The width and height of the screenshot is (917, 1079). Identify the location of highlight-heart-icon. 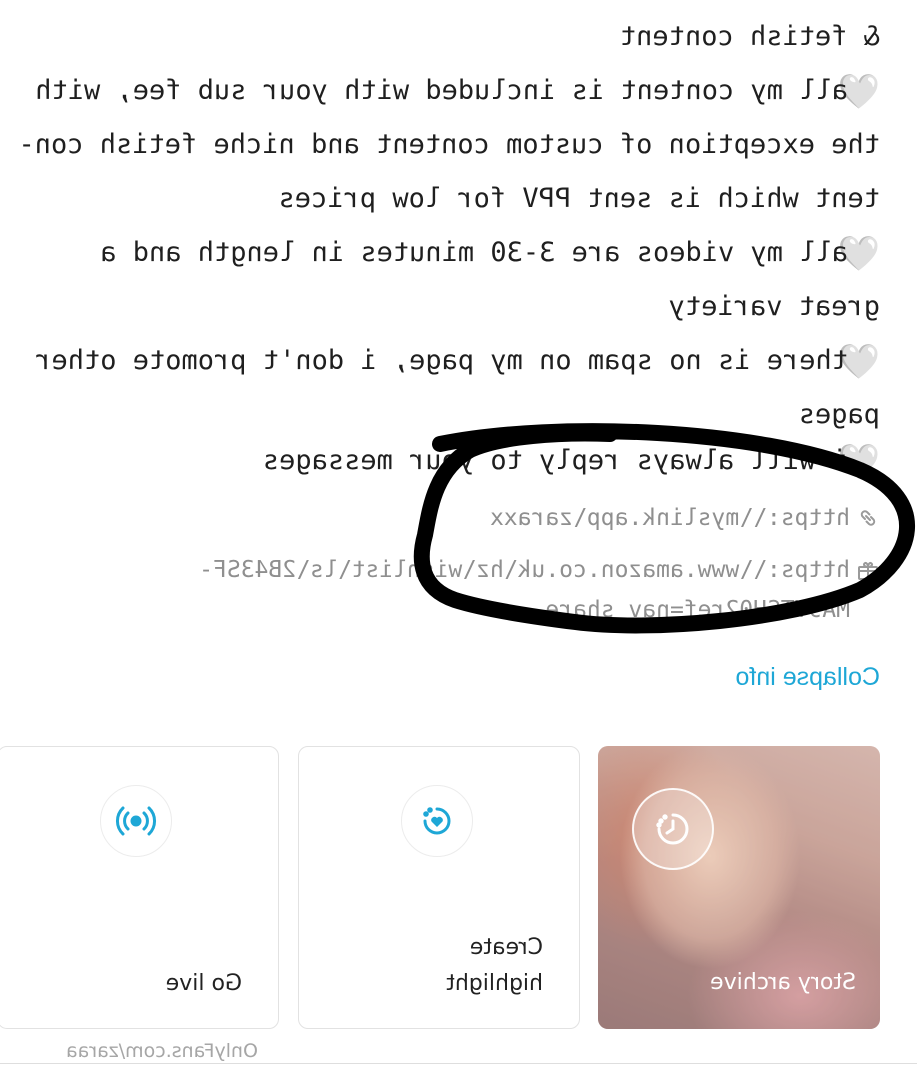
(437, 821).